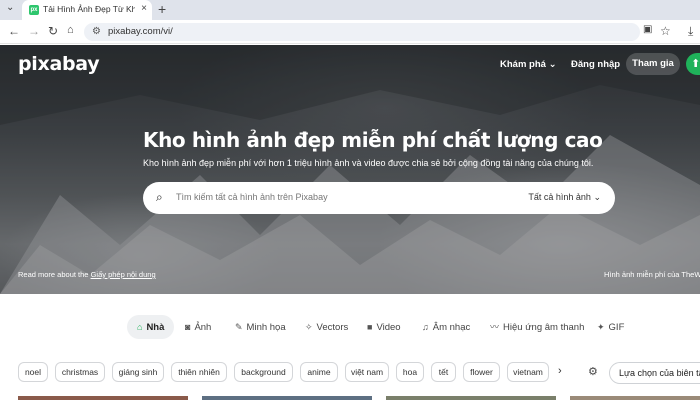 The image size is (700, 400). Describe the element at coordinates (332, 327) in the screenshot. I see `tab-label: Vectors` at that location.